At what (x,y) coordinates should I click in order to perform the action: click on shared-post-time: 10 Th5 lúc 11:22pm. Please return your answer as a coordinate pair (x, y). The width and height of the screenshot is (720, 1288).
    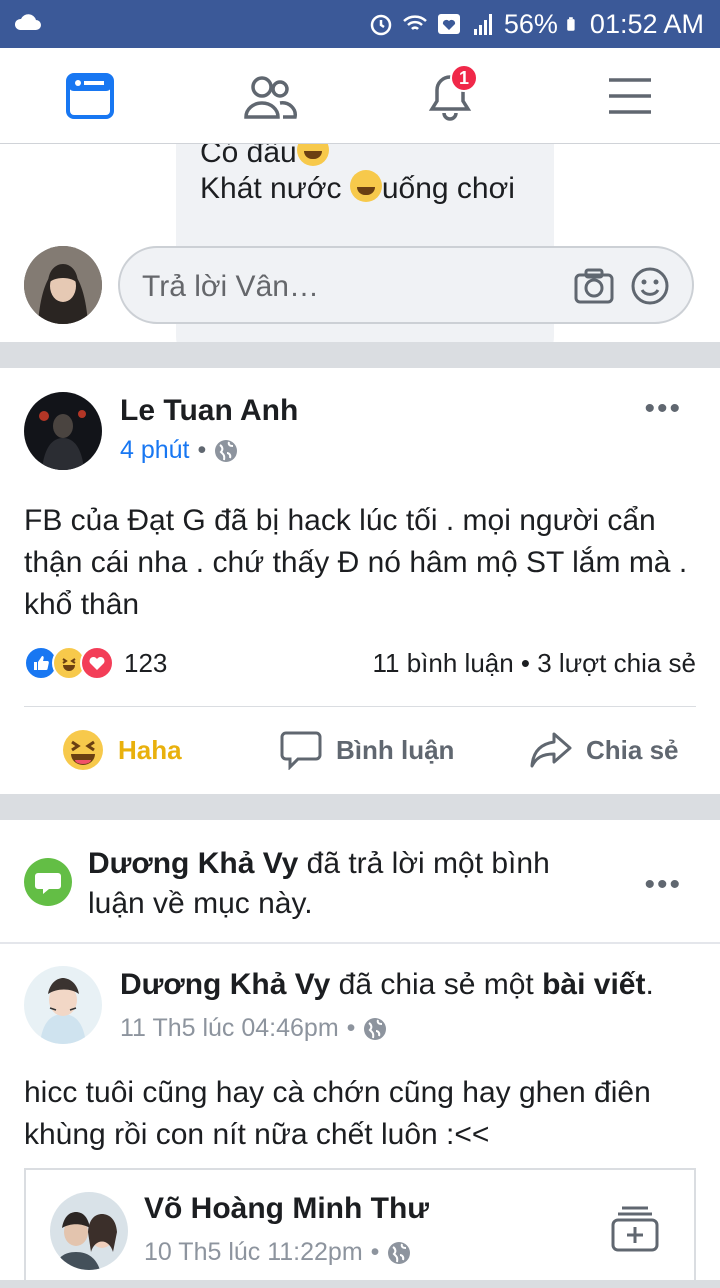
    Looking at the image, I should click on (253, 1252).